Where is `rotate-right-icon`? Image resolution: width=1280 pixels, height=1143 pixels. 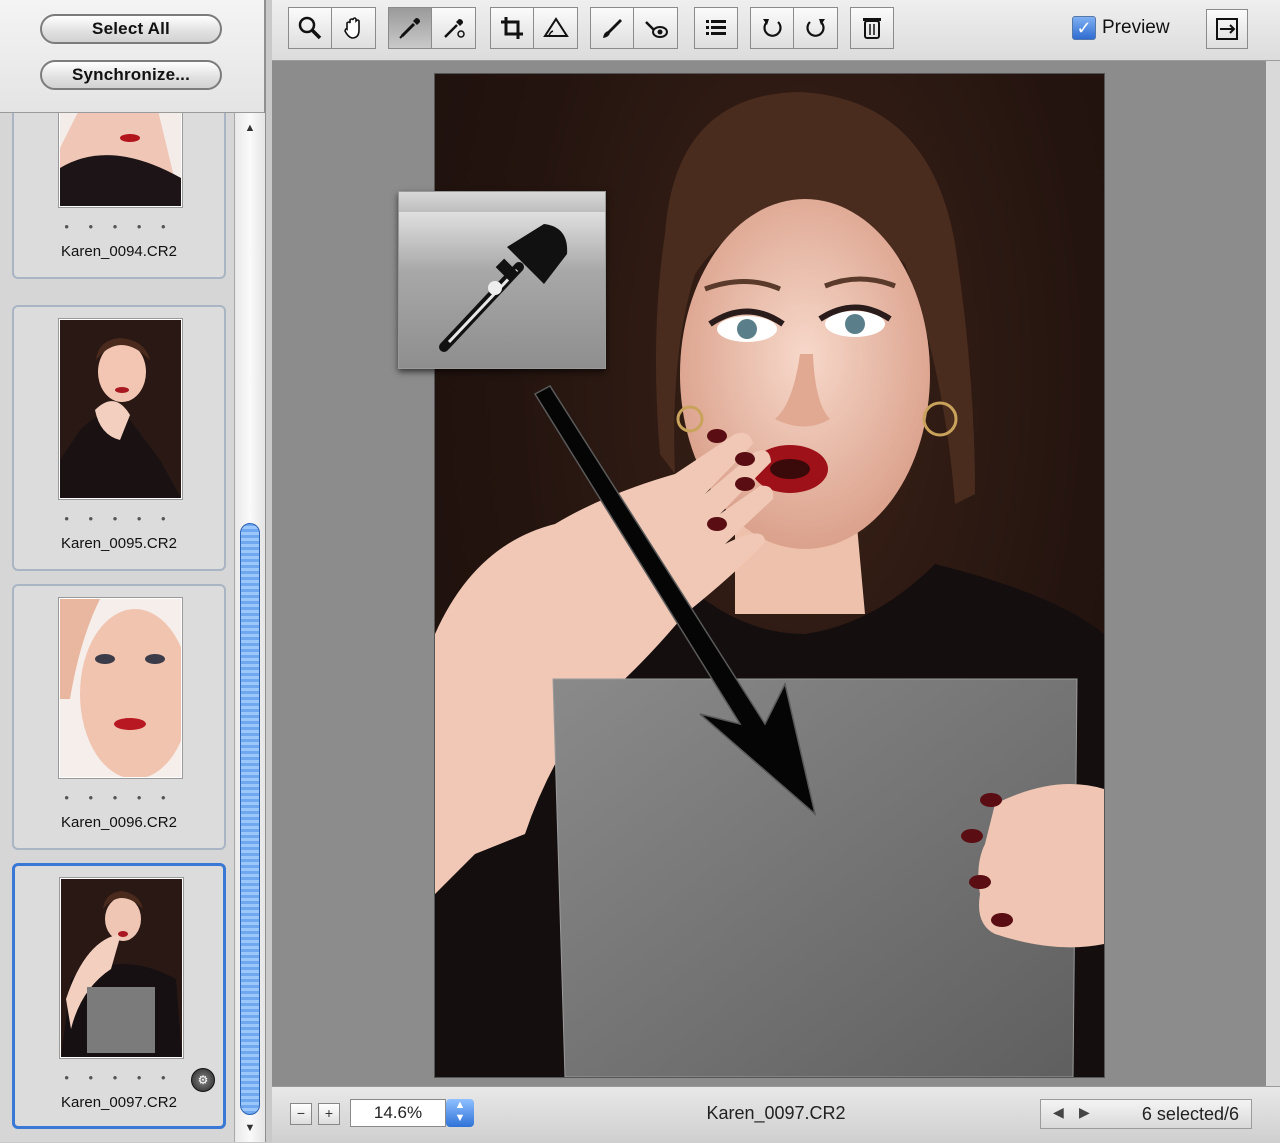 rotate-right-icon is located at coordinates (815, 28).